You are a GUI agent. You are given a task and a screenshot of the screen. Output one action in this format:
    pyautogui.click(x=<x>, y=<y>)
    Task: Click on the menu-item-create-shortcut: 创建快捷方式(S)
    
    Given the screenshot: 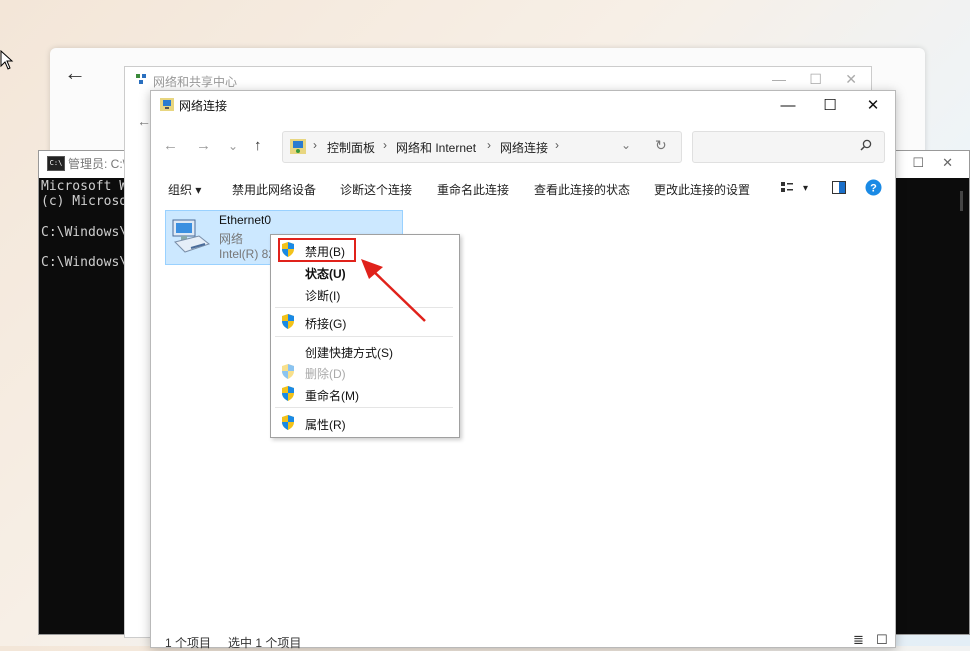 What is the action you would take?
    pyautogui.click(x=349, y=352)
    